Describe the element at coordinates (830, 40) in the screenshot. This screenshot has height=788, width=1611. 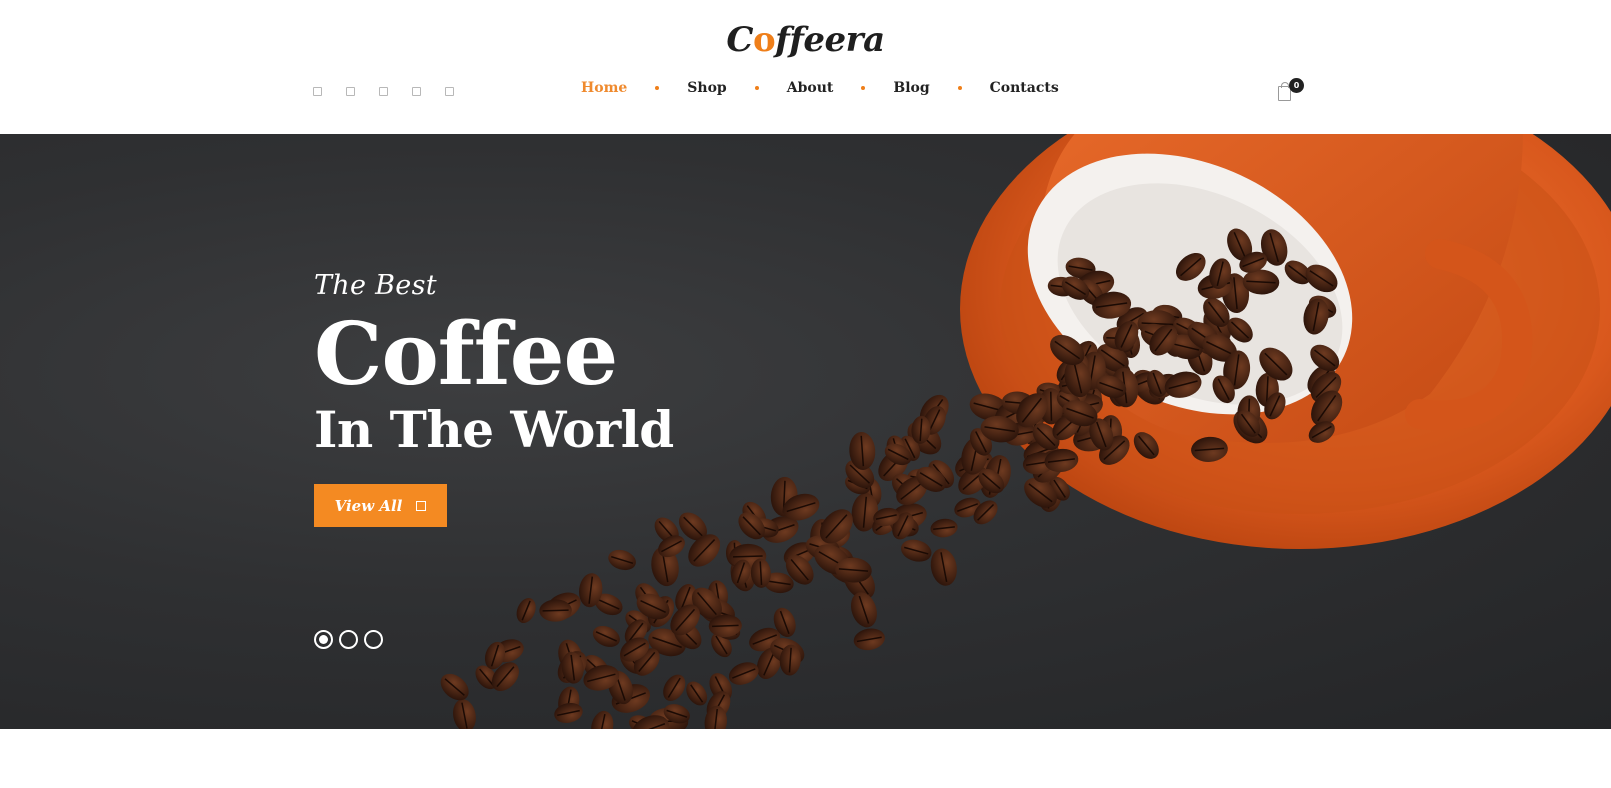
I see `logo-text-end: ffeera` at that location.